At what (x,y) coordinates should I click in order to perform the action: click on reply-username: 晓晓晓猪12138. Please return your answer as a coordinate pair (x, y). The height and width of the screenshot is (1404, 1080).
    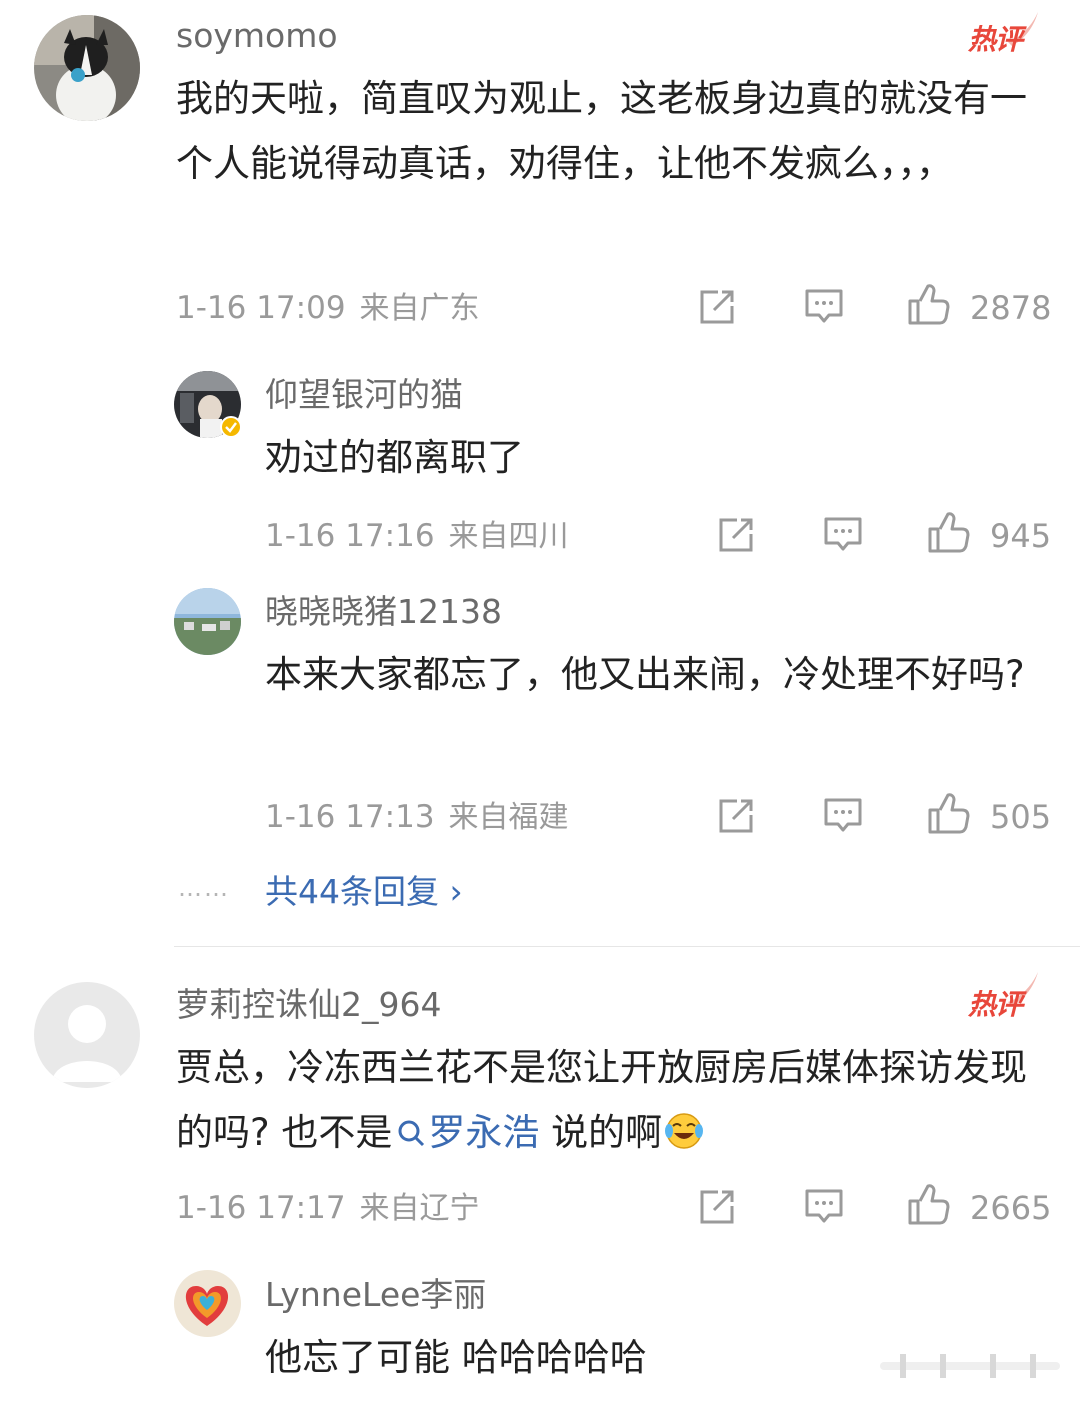
    Looking at the image, I should click on (383, 612).